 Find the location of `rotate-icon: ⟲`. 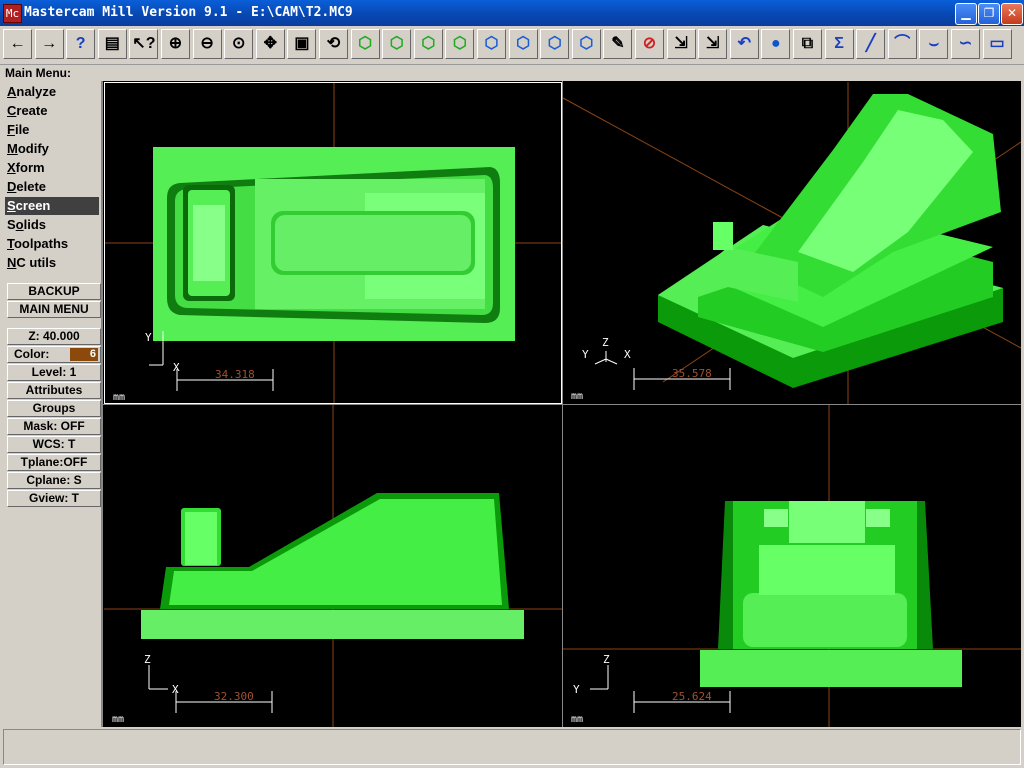

rotate-icon: ⟲ is located at coordinates (333, 43).